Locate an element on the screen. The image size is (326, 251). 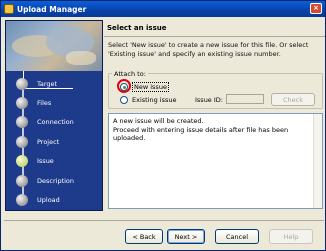
step-label: Issue is located at coordinates (45, 161).